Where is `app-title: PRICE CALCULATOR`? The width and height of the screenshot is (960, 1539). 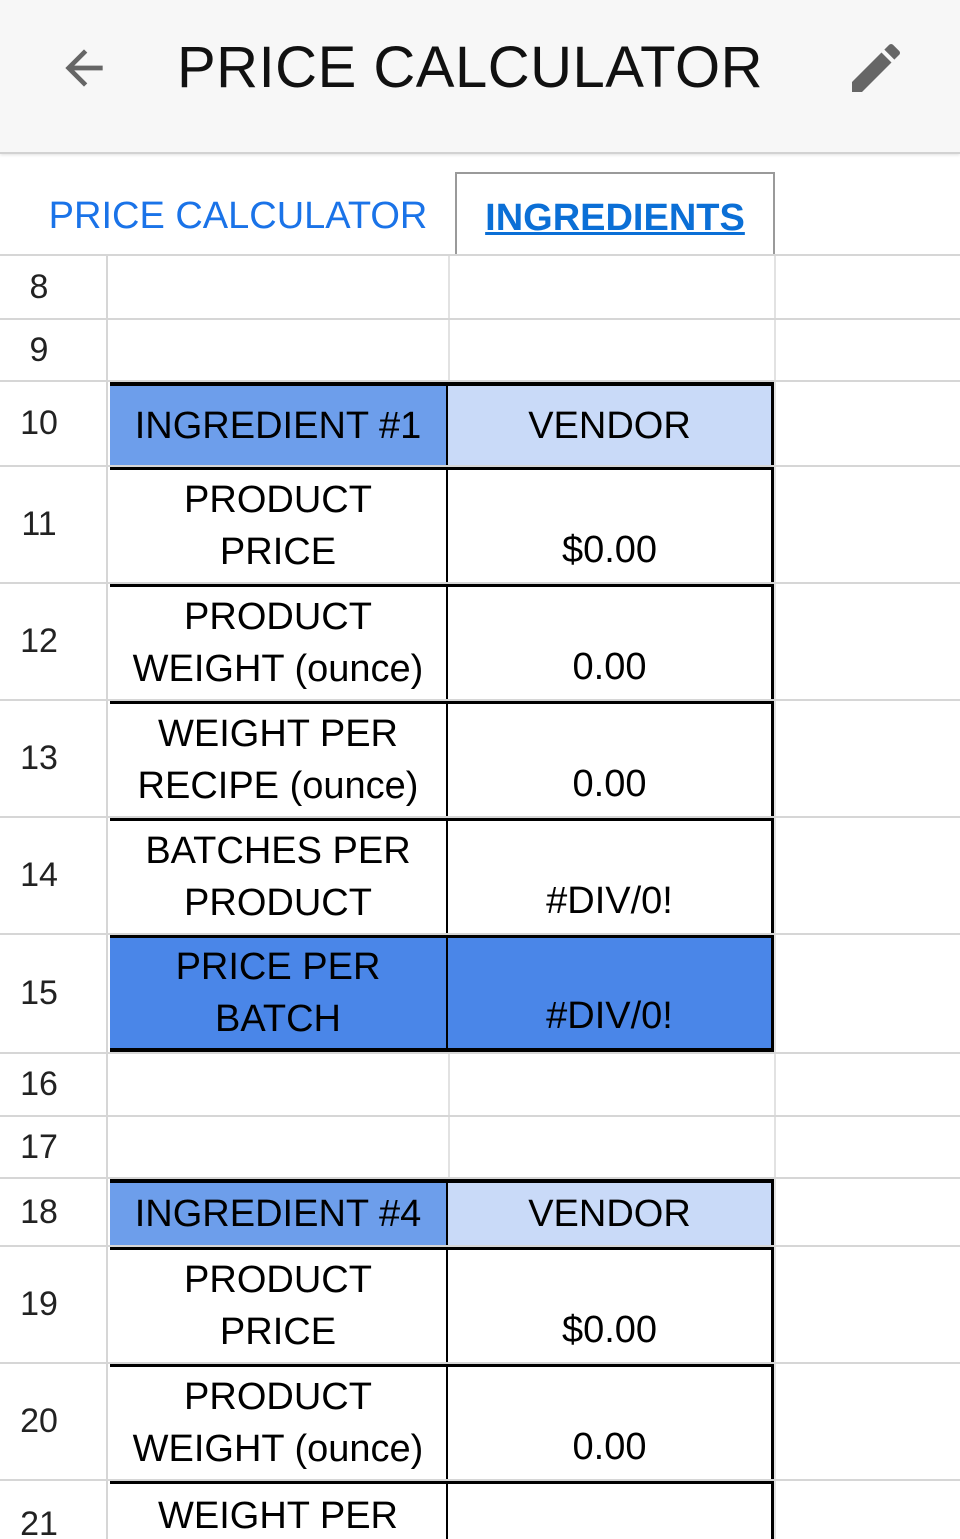
app-title: PRICE CALCULATOR is located at coordinates (470, 68).